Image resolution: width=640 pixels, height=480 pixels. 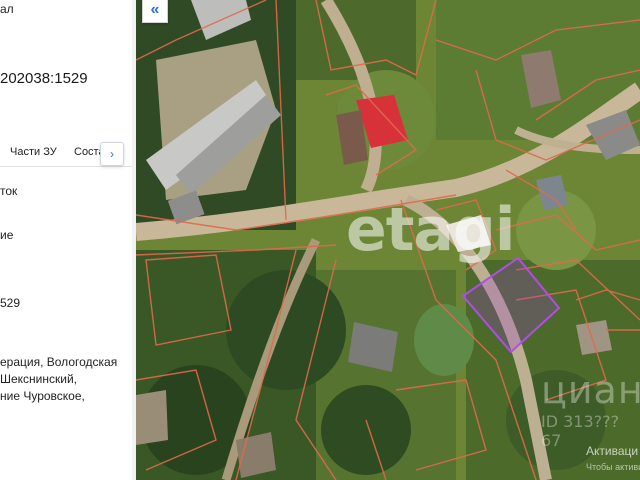 I want to click on address-line-2: Шекснинский,, so click(x=39, y=379).